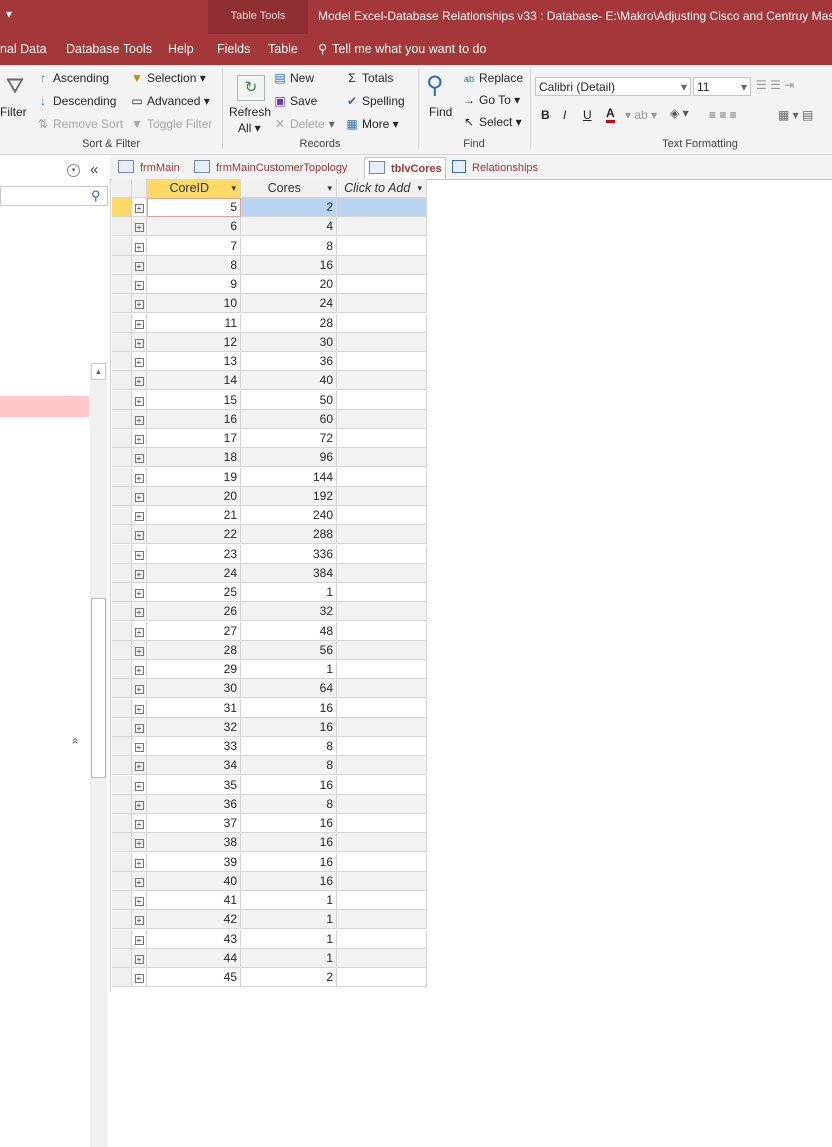 The height and width of the screenshot is (1147, 832). Describe the element at coordinates (194, 708) in the screenshot. I see `cell-coreid: 31` at that location.